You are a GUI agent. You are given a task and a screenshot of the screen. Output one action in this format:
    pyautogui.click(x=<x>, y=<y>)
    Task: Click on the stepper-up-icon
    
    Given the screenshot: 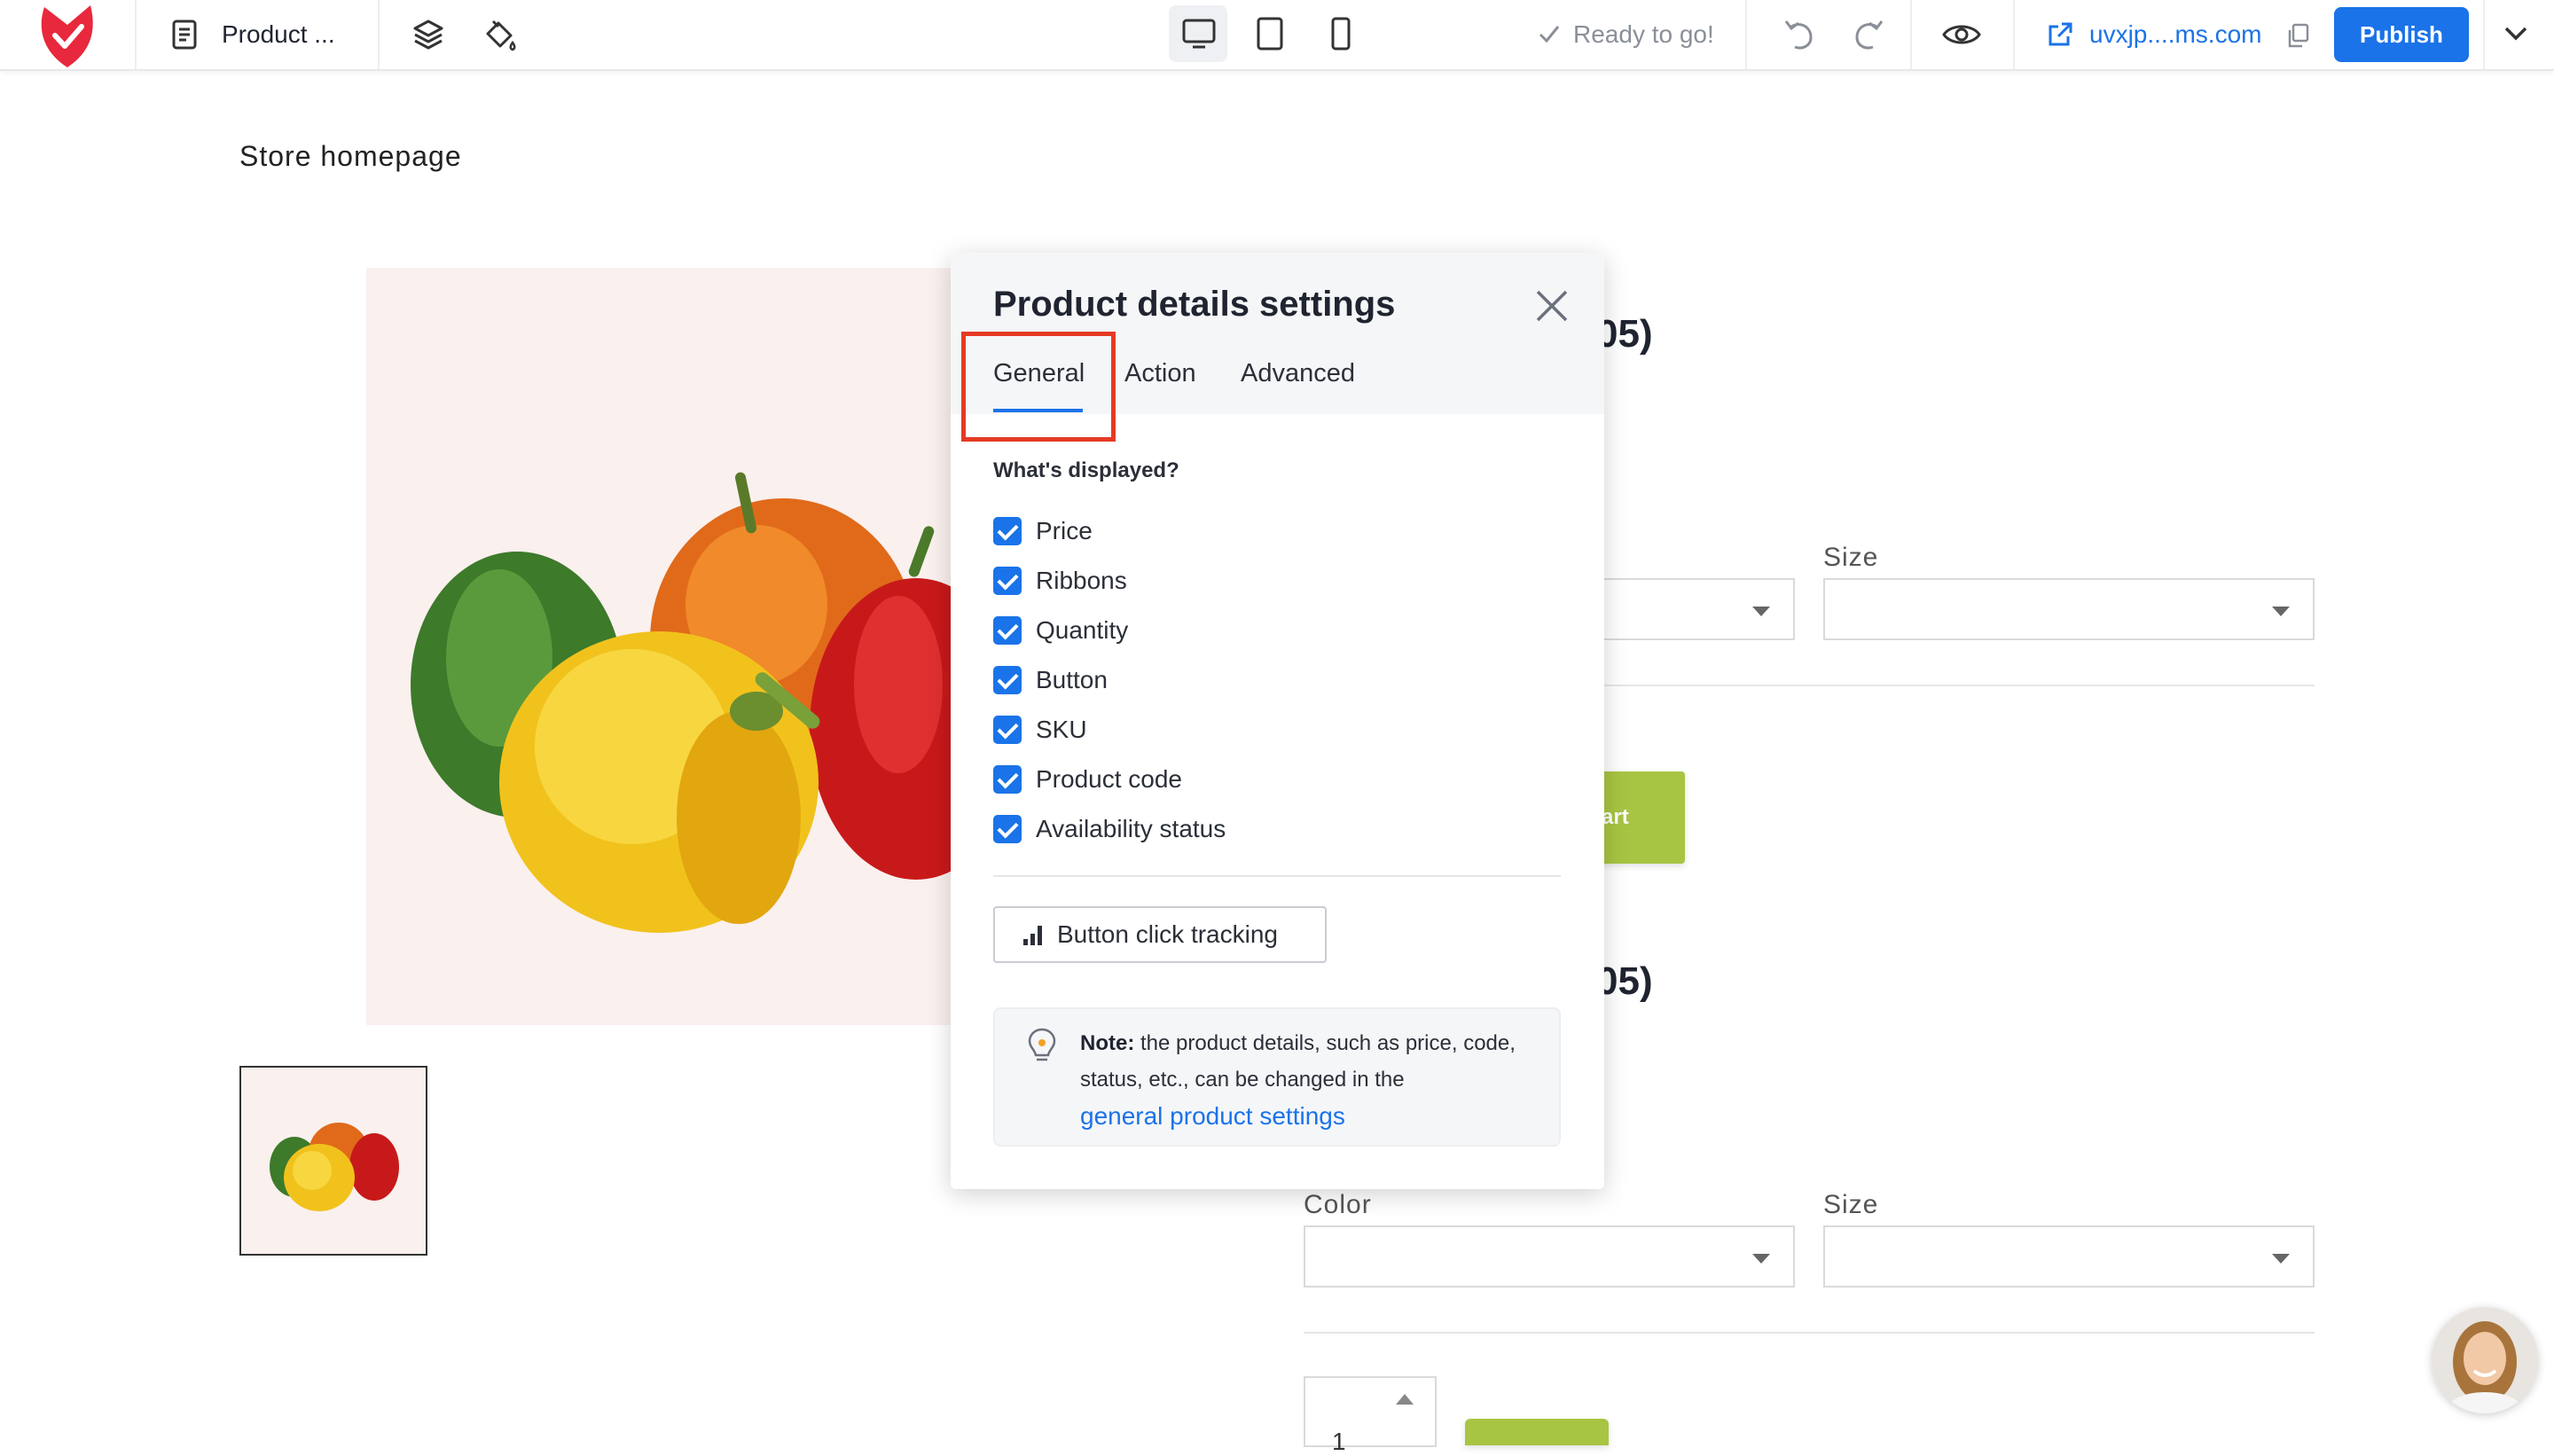 What is the action you would take?
    pyautogui.click(x=1405, y=1399)
    